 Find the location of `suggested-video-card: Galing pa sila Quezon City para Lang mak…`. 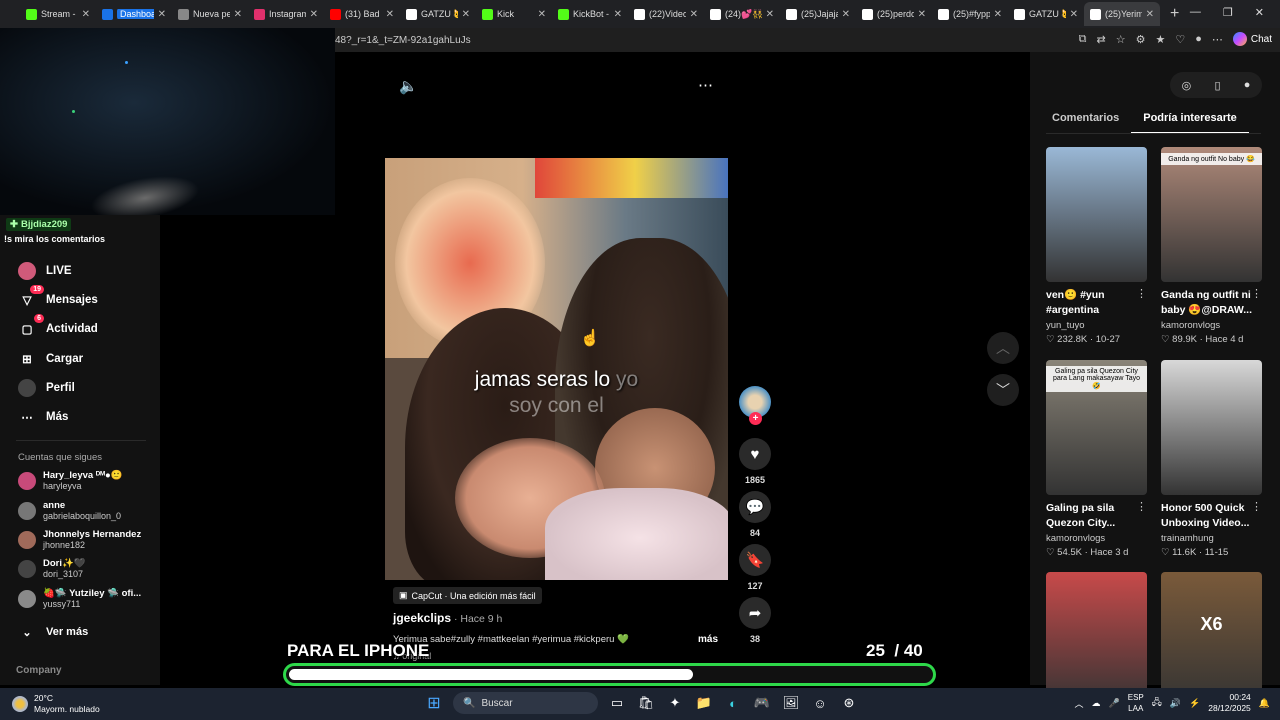

suggested-video-card: Galing pa sila Quezon City para Lang mak… is located at coordinates (1096, 459).